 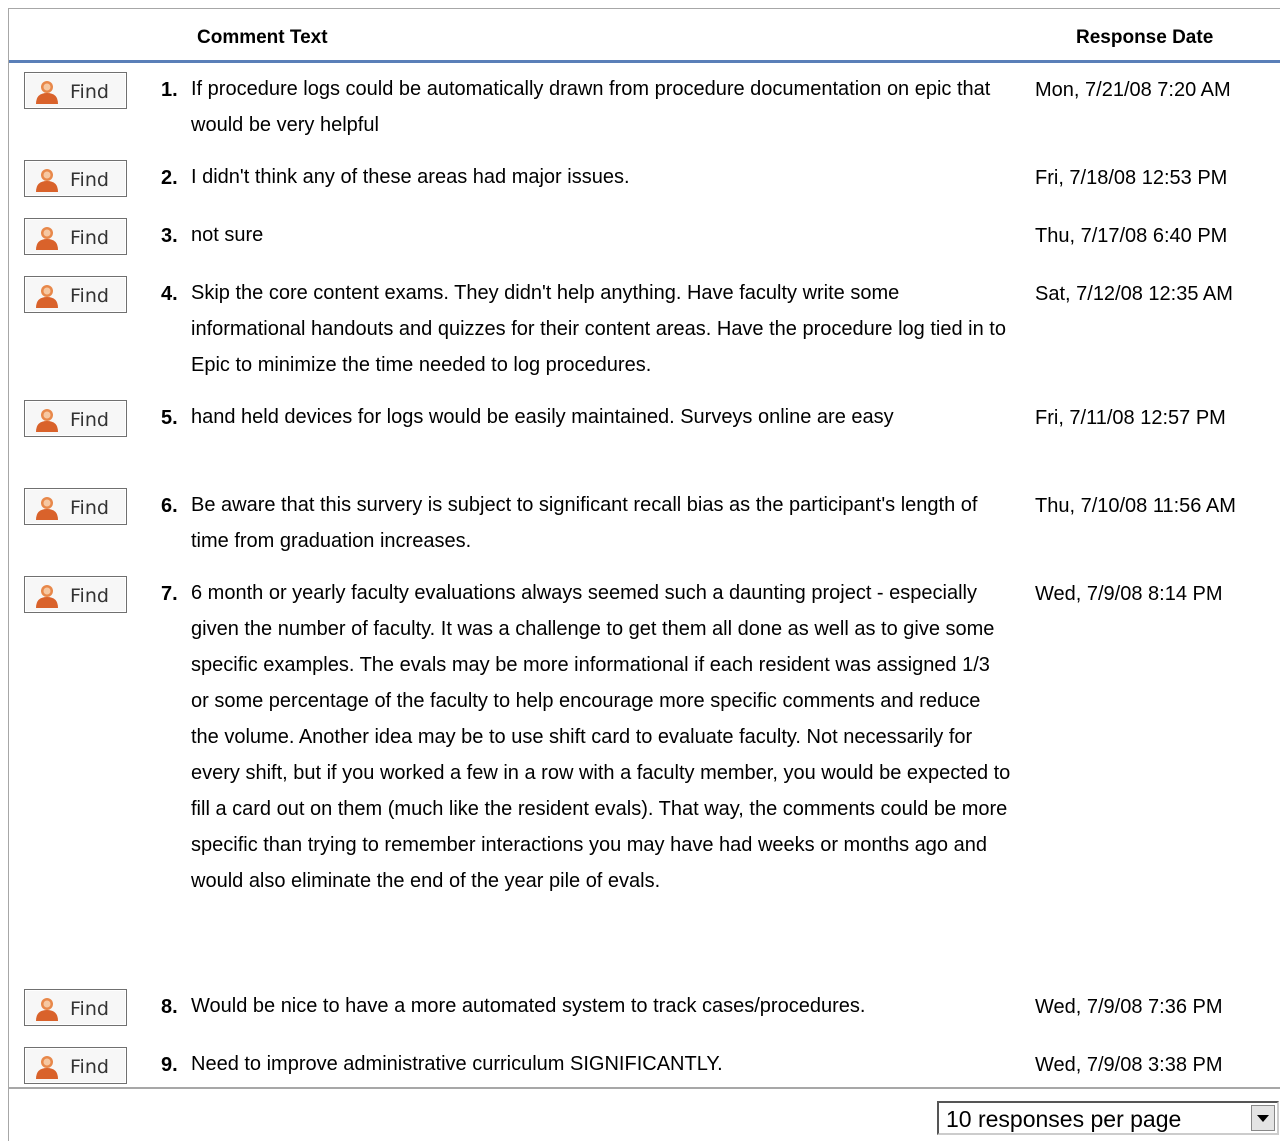 What do you see at coordinates (169, 236) in the screenshot?
I see `row-number: 3.` at bounding box center [169, 236].